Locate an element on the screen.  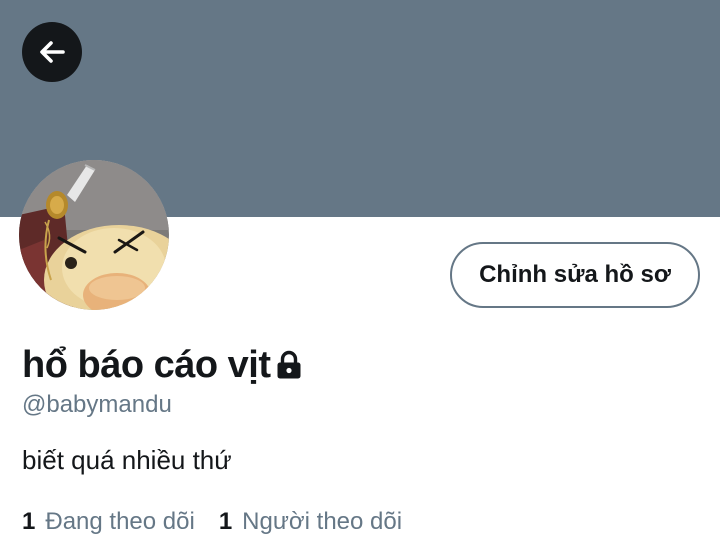
profile-bio: biết quá nhiều thứ is located at coordinates (127, 460).